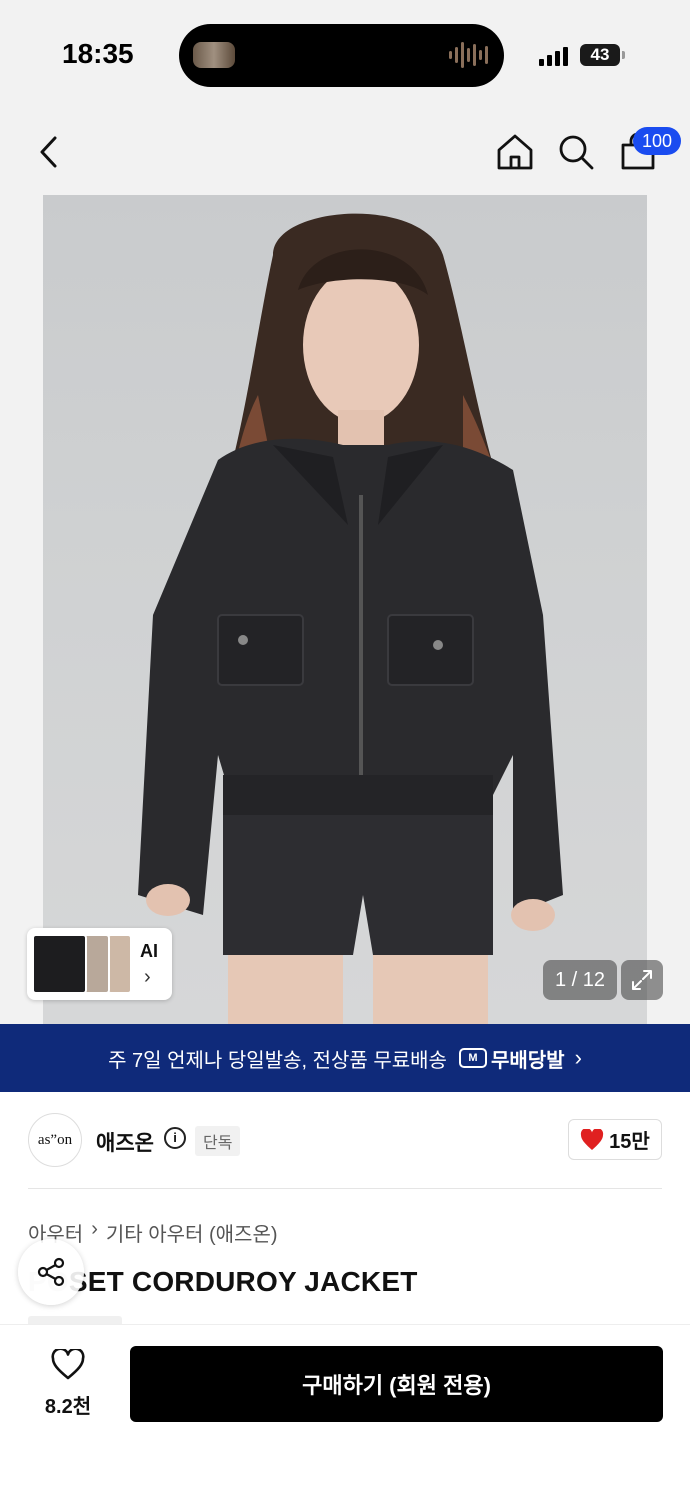  Describe the element at coordinates (592, 1139) in the screenshot. I see `heart-filled-icon` at that location.